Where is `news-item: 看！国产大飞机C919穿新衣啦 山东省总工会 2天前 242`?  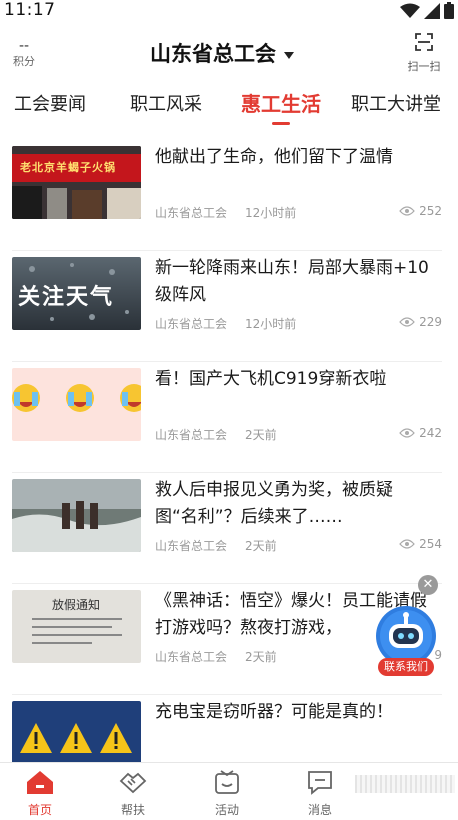
news-item: 看！国产大飞机C919穿新衣啦 山东省总工会 2天前 242 is located at coordinates (229, 417).